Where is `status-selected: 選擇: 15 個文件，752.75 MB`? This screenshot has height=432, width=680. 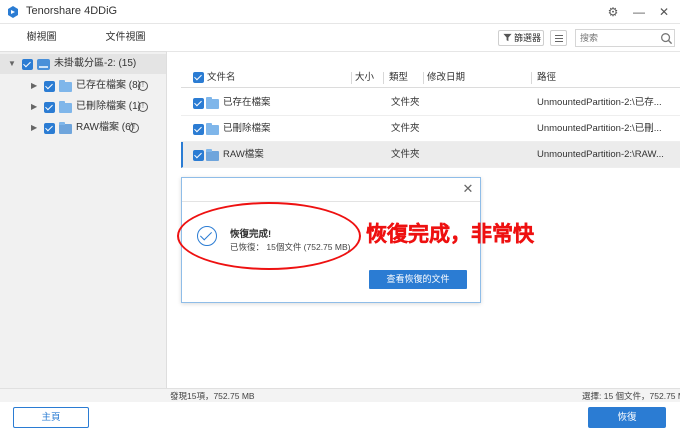
status-selected: 選擇: 15 個文件，752.75 MB is located at coordinates (631, 396).